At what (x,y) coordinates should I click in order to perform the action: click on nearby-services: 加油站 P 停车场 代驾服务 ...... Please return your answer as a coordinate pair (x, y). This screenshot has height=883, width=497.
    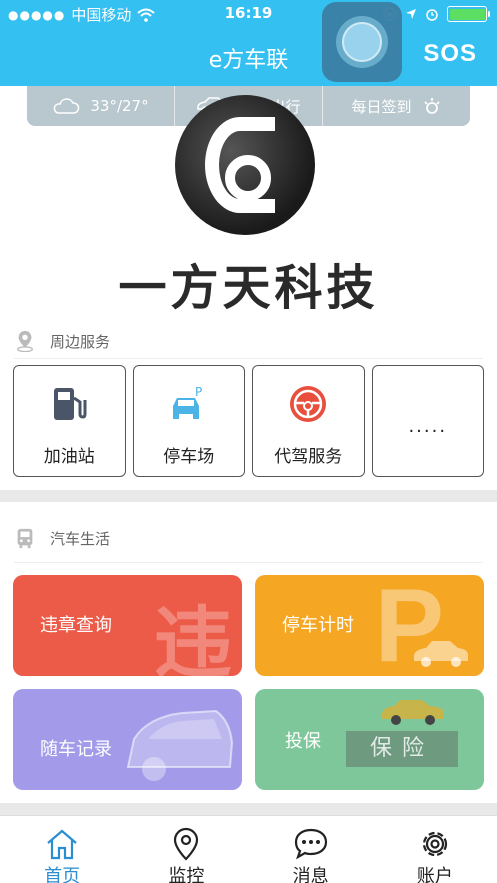
    Looking at the image, I should click on (248, 421).